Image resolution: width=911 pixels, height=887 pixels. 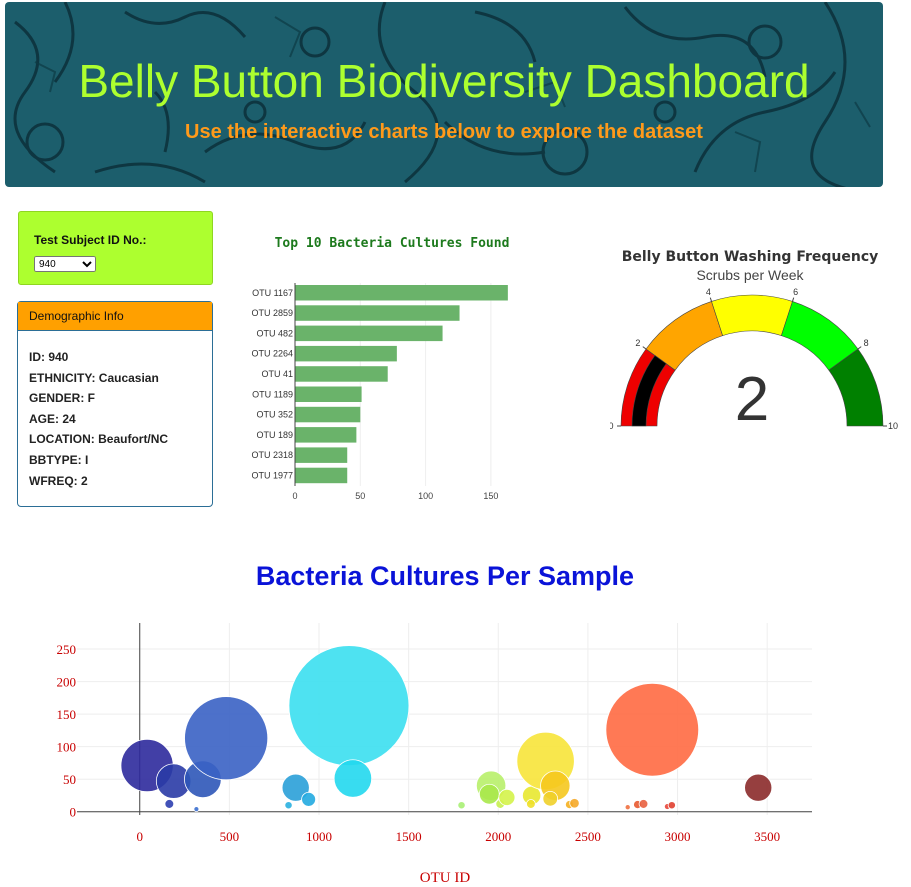 What do you see at coordinates (90, 240) in the screenshot?
I see `subject-selector-label: Test Subject ID No.:` at bounding box center [90, 240].